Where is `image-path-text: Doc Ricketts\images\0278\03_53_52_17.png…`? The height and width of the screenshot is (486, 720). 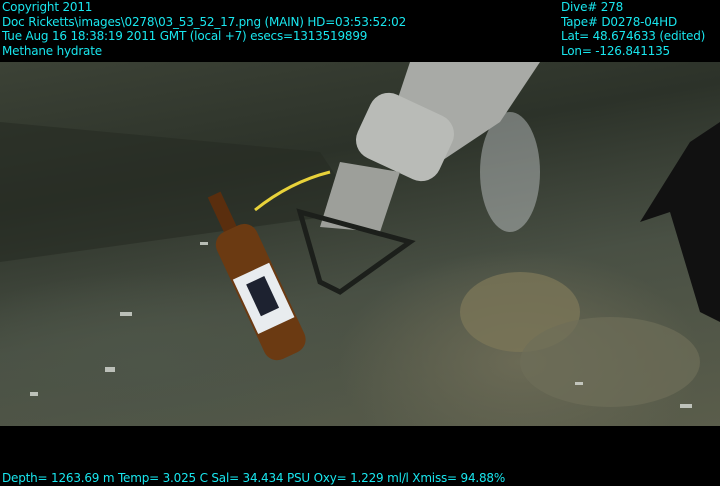
image-path-text: Doc Ricketts\images\0278\03_53_52_17.png… is located at coordinates (204, 21).